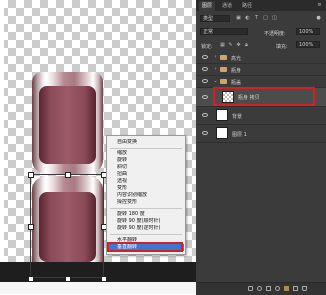 The image size is (326, 295). What do you see at coordinates (68, 279) in the screenshot?
I see `transform-handle-bottom-center` at bounding box center [68, 279].